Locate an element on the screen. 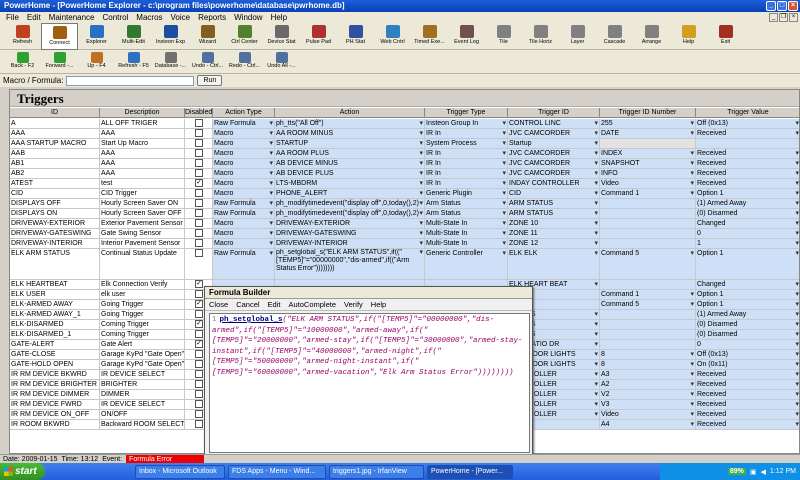  toolbar-button-ph-stat: PH Stat is located at coordinates (355, 36).